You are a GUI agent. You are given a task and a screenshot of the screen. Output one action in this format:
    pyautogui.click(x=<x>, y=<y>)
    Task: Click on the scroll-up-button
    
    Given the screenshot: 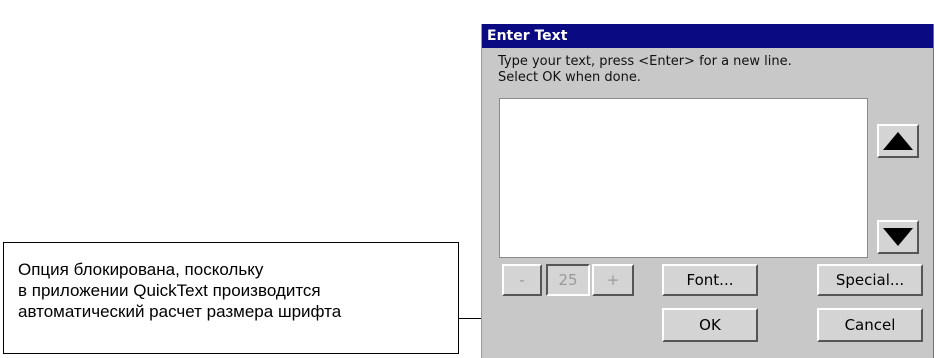 What is the action you would take?
    pyautogui.click(x=898, y=141)
    